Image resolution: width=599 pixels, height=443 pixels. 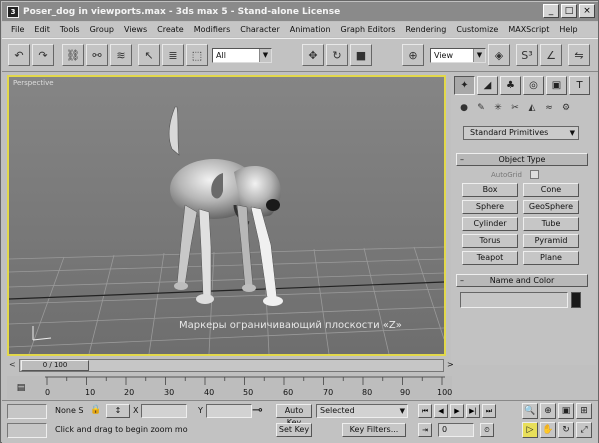 I want to click on lights-icon: ✳, so click(x=498, y=108).